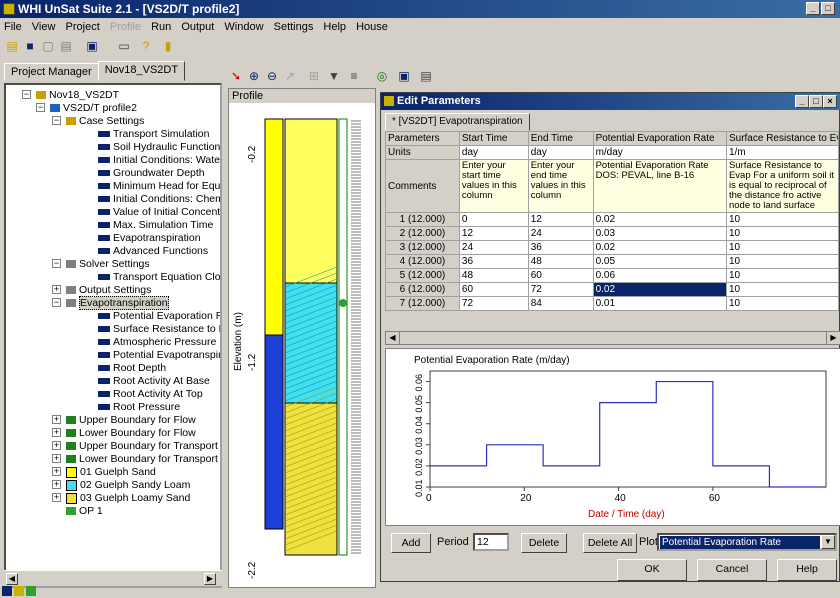 This screenshot has width=840, height=598. What do you see at coordinates (236, 76) in the screenshot?
I see `pointer-icon: ➘` at bounding box center [236, 76].